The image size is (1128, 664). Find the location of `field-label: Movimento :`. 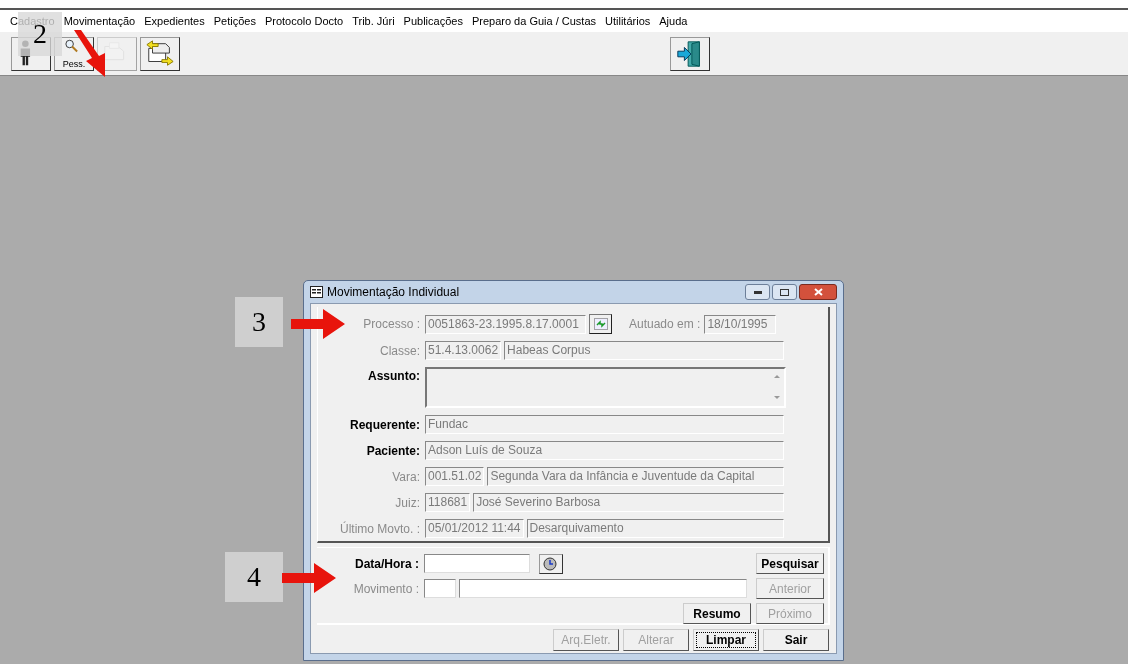

field-label: Movimento : is located at coordinates (386, 589).